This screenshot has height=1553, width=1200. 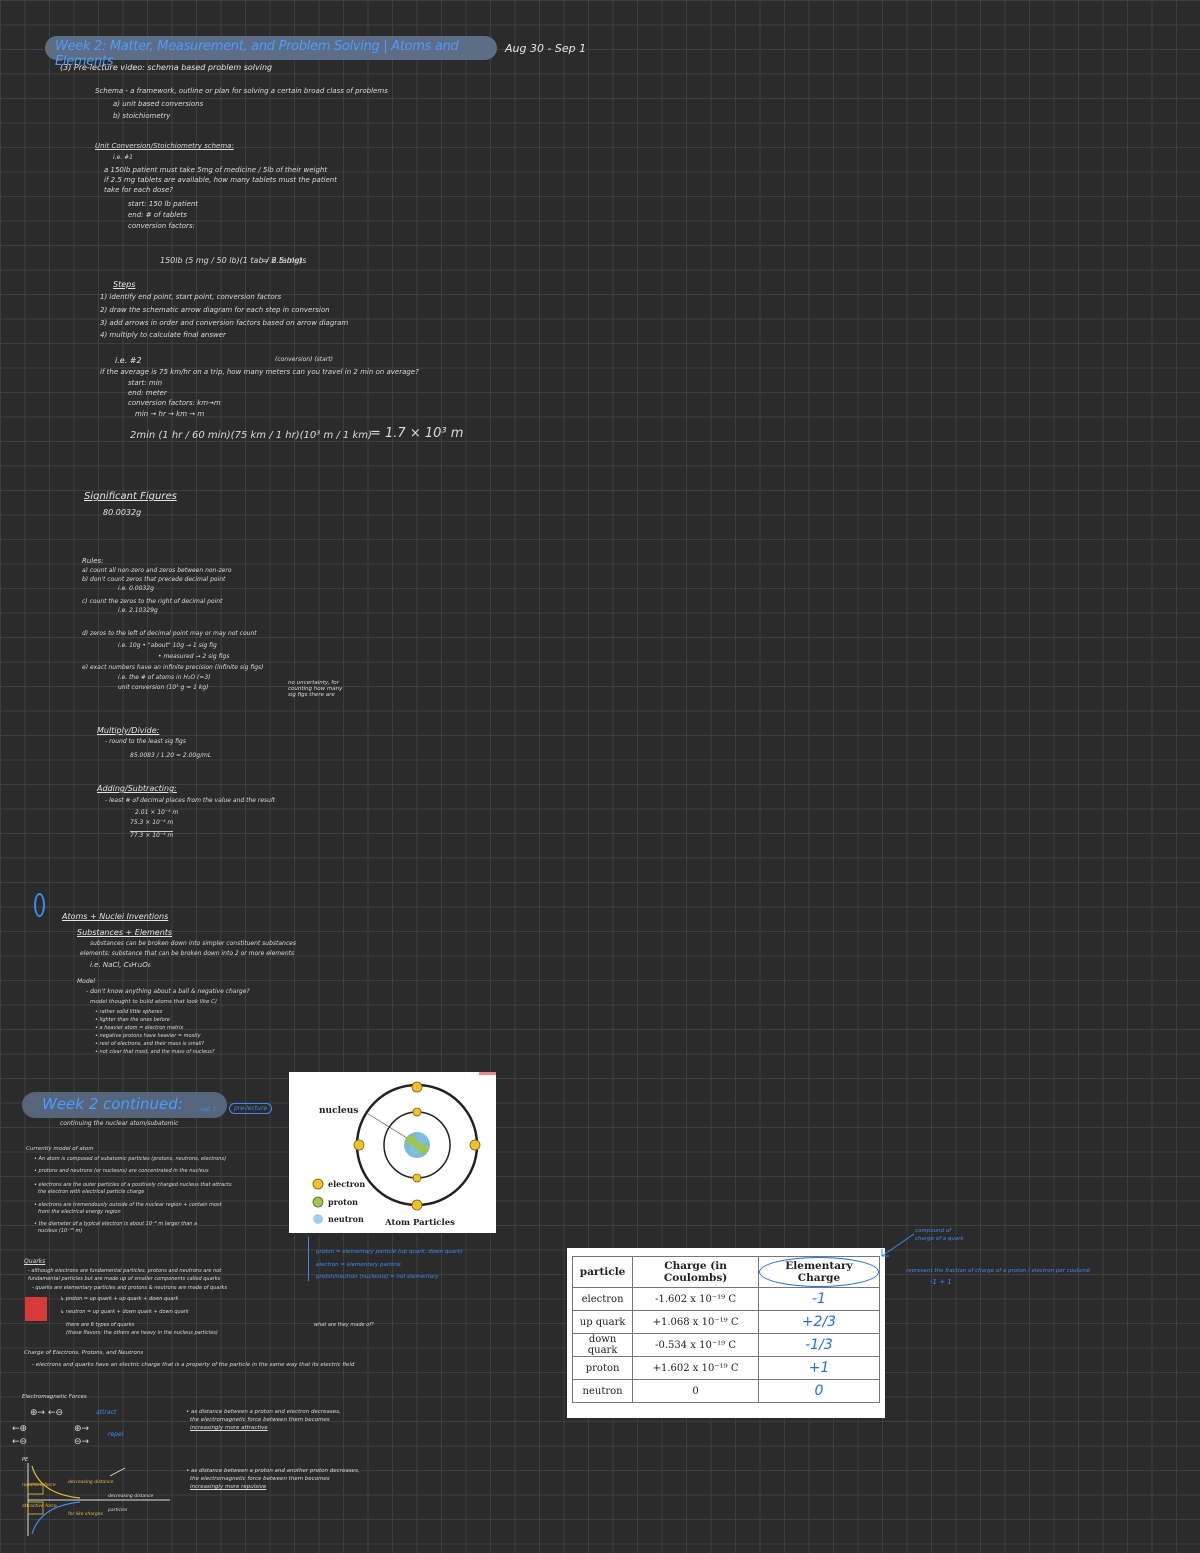 What do you see at coordinates (128, 360) in the screenshot?
I see `ex2-label: i.e. #2` at bounding box center [128, 360].